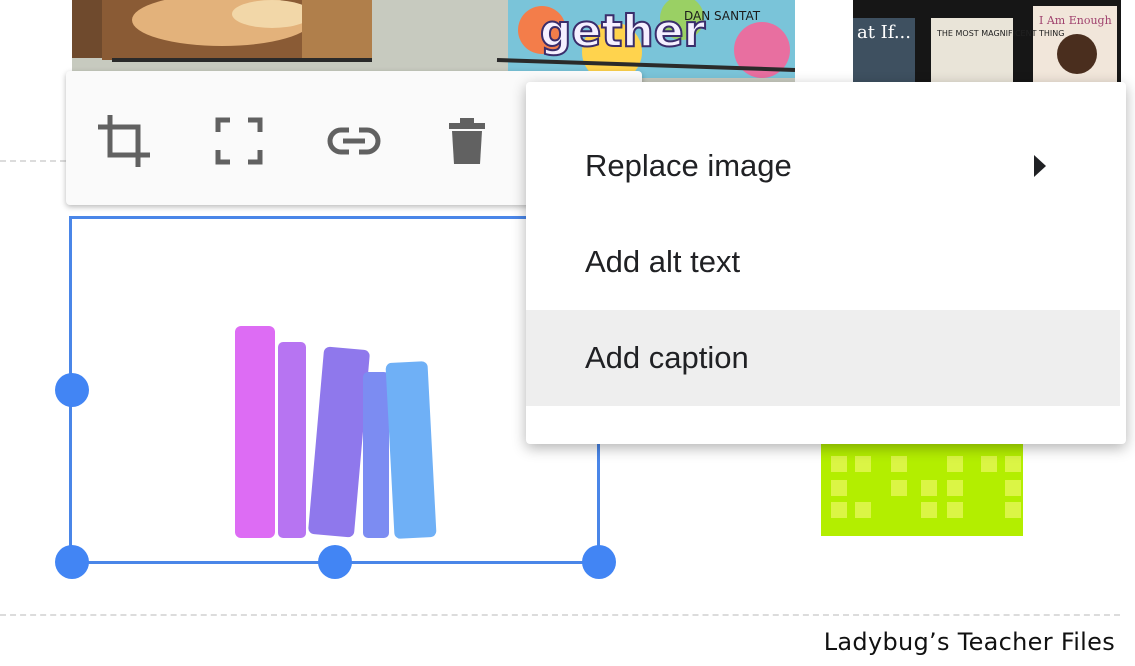 The image size is (1135, 666). Describe the element at coordinates (33, 161) in the screenshot. I see `guide-line-top` at that location.